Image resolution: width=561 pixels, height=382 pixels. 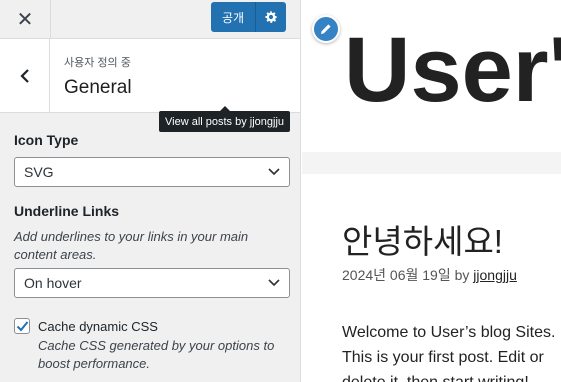 I want to click on section-title: General, so click(x=98, y=87).